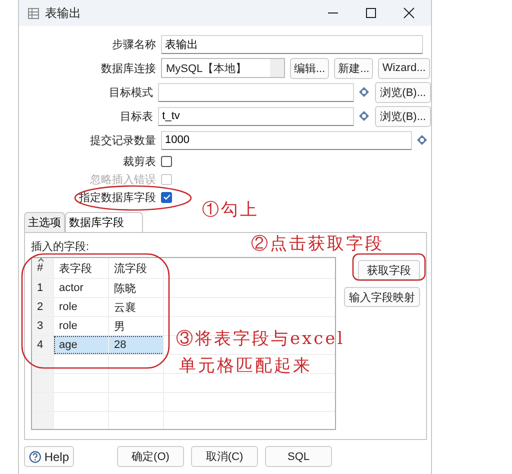 The height and width of the screenshot is (474, 512). What do you see at coordinates (134, 45) in the screenshot?
I see `field-label: 步骤名称` at bounding box center [134, 45].